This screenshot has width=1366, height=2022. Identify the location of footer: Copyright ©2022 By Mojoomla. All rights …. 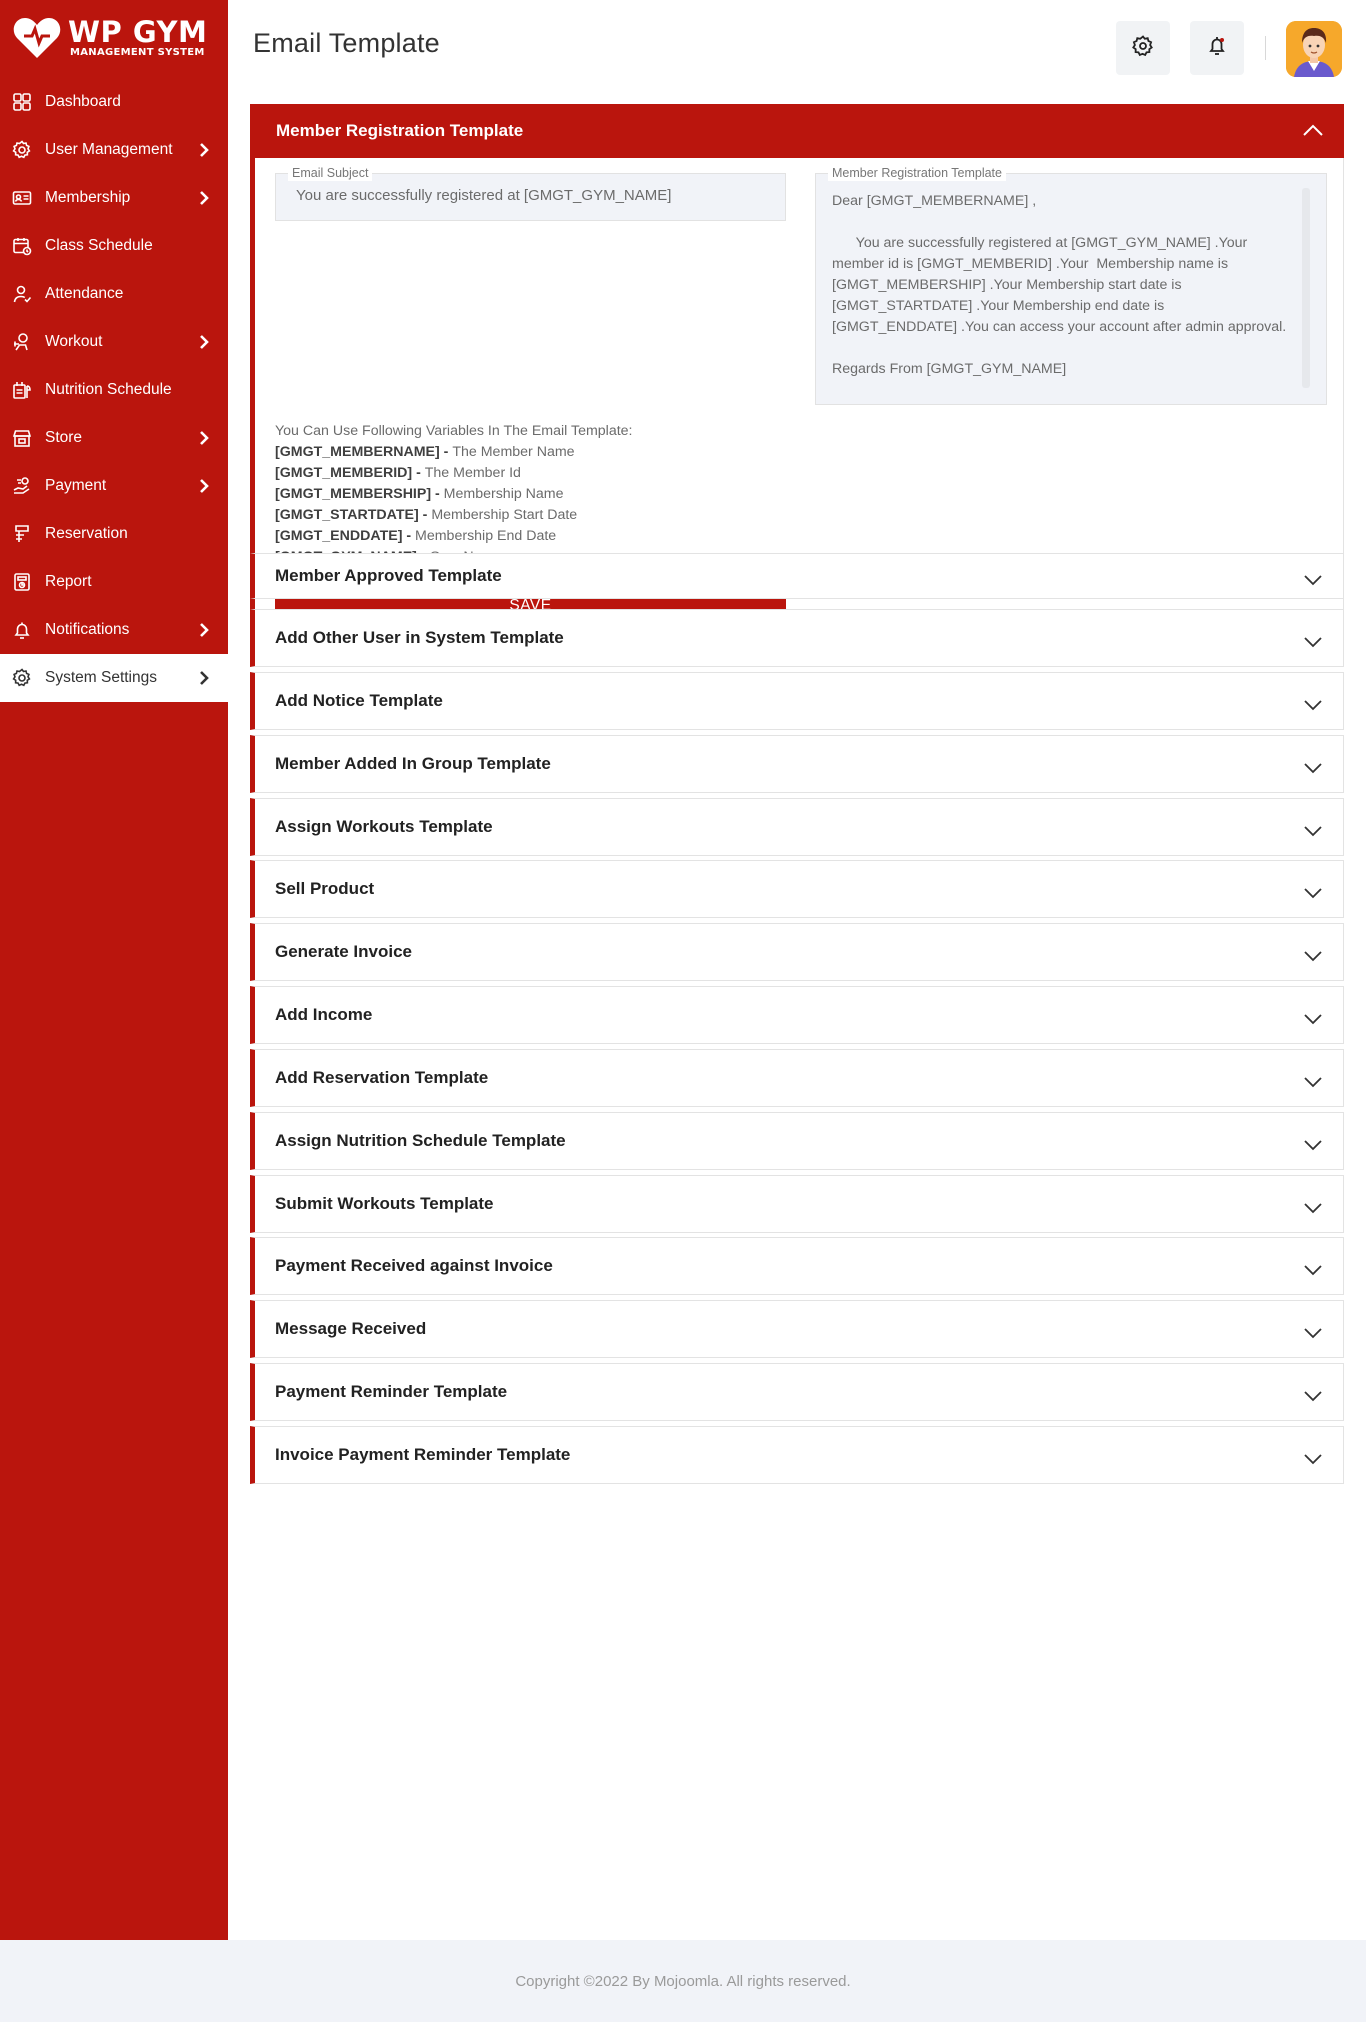
(683, 1981).